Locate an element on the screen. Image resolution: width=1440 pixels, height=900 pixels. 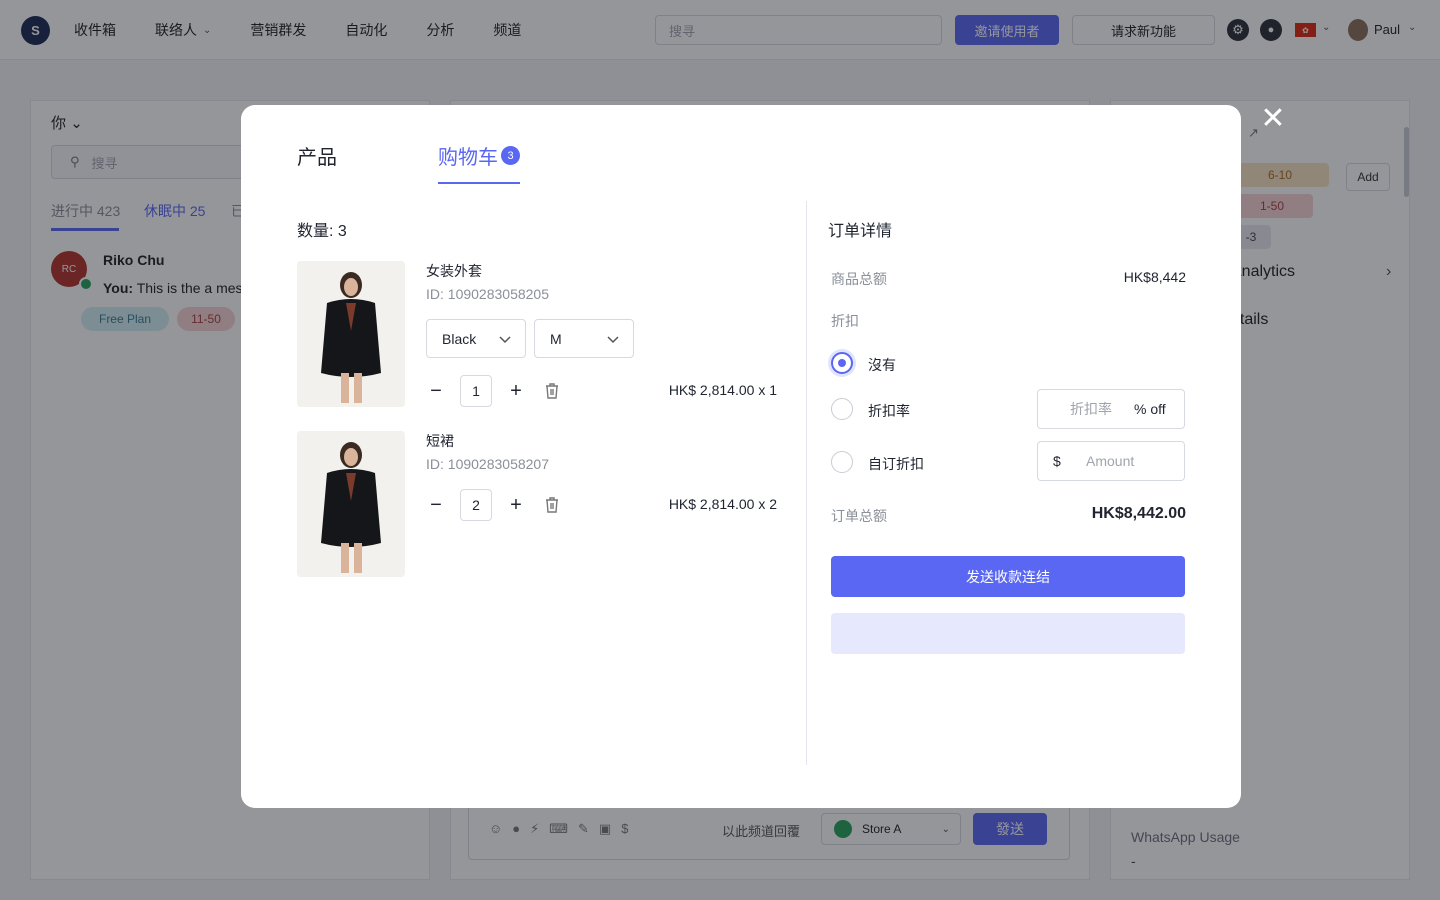
tab-cart: 购物车 3 is located at coordinates (479, 155).